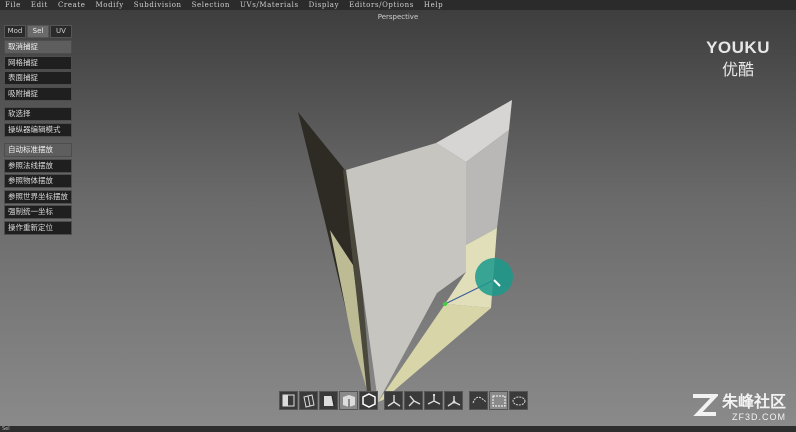 This screenshot has width=796, height=432. I want to click on group3-button-5: 强制统一坐标, so click(38, 212).